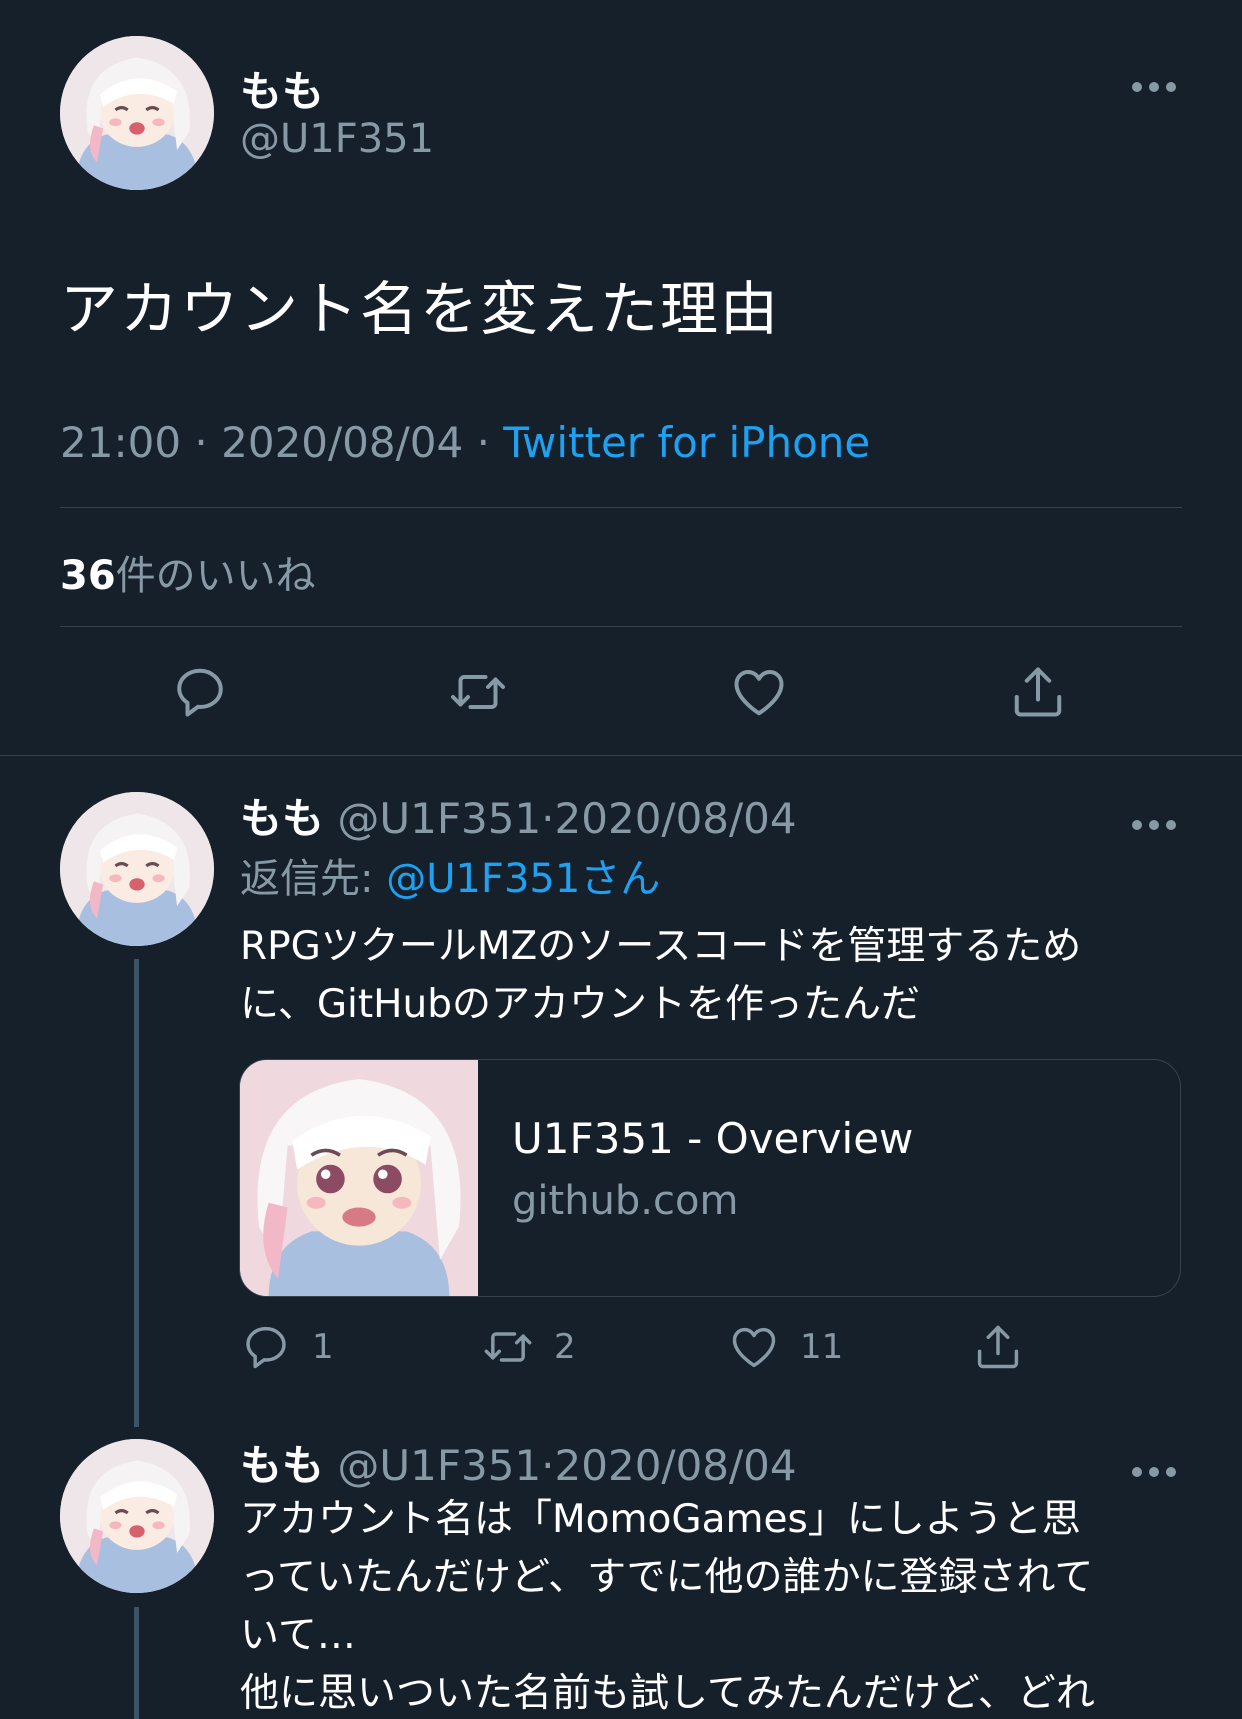 Image resolution: width=1242 pixels, height=1719 pixels. What do you see at coordinates (323, 1347) in the screenshot?
I see `reply-count: 1` at bounding box center [323, 1347].